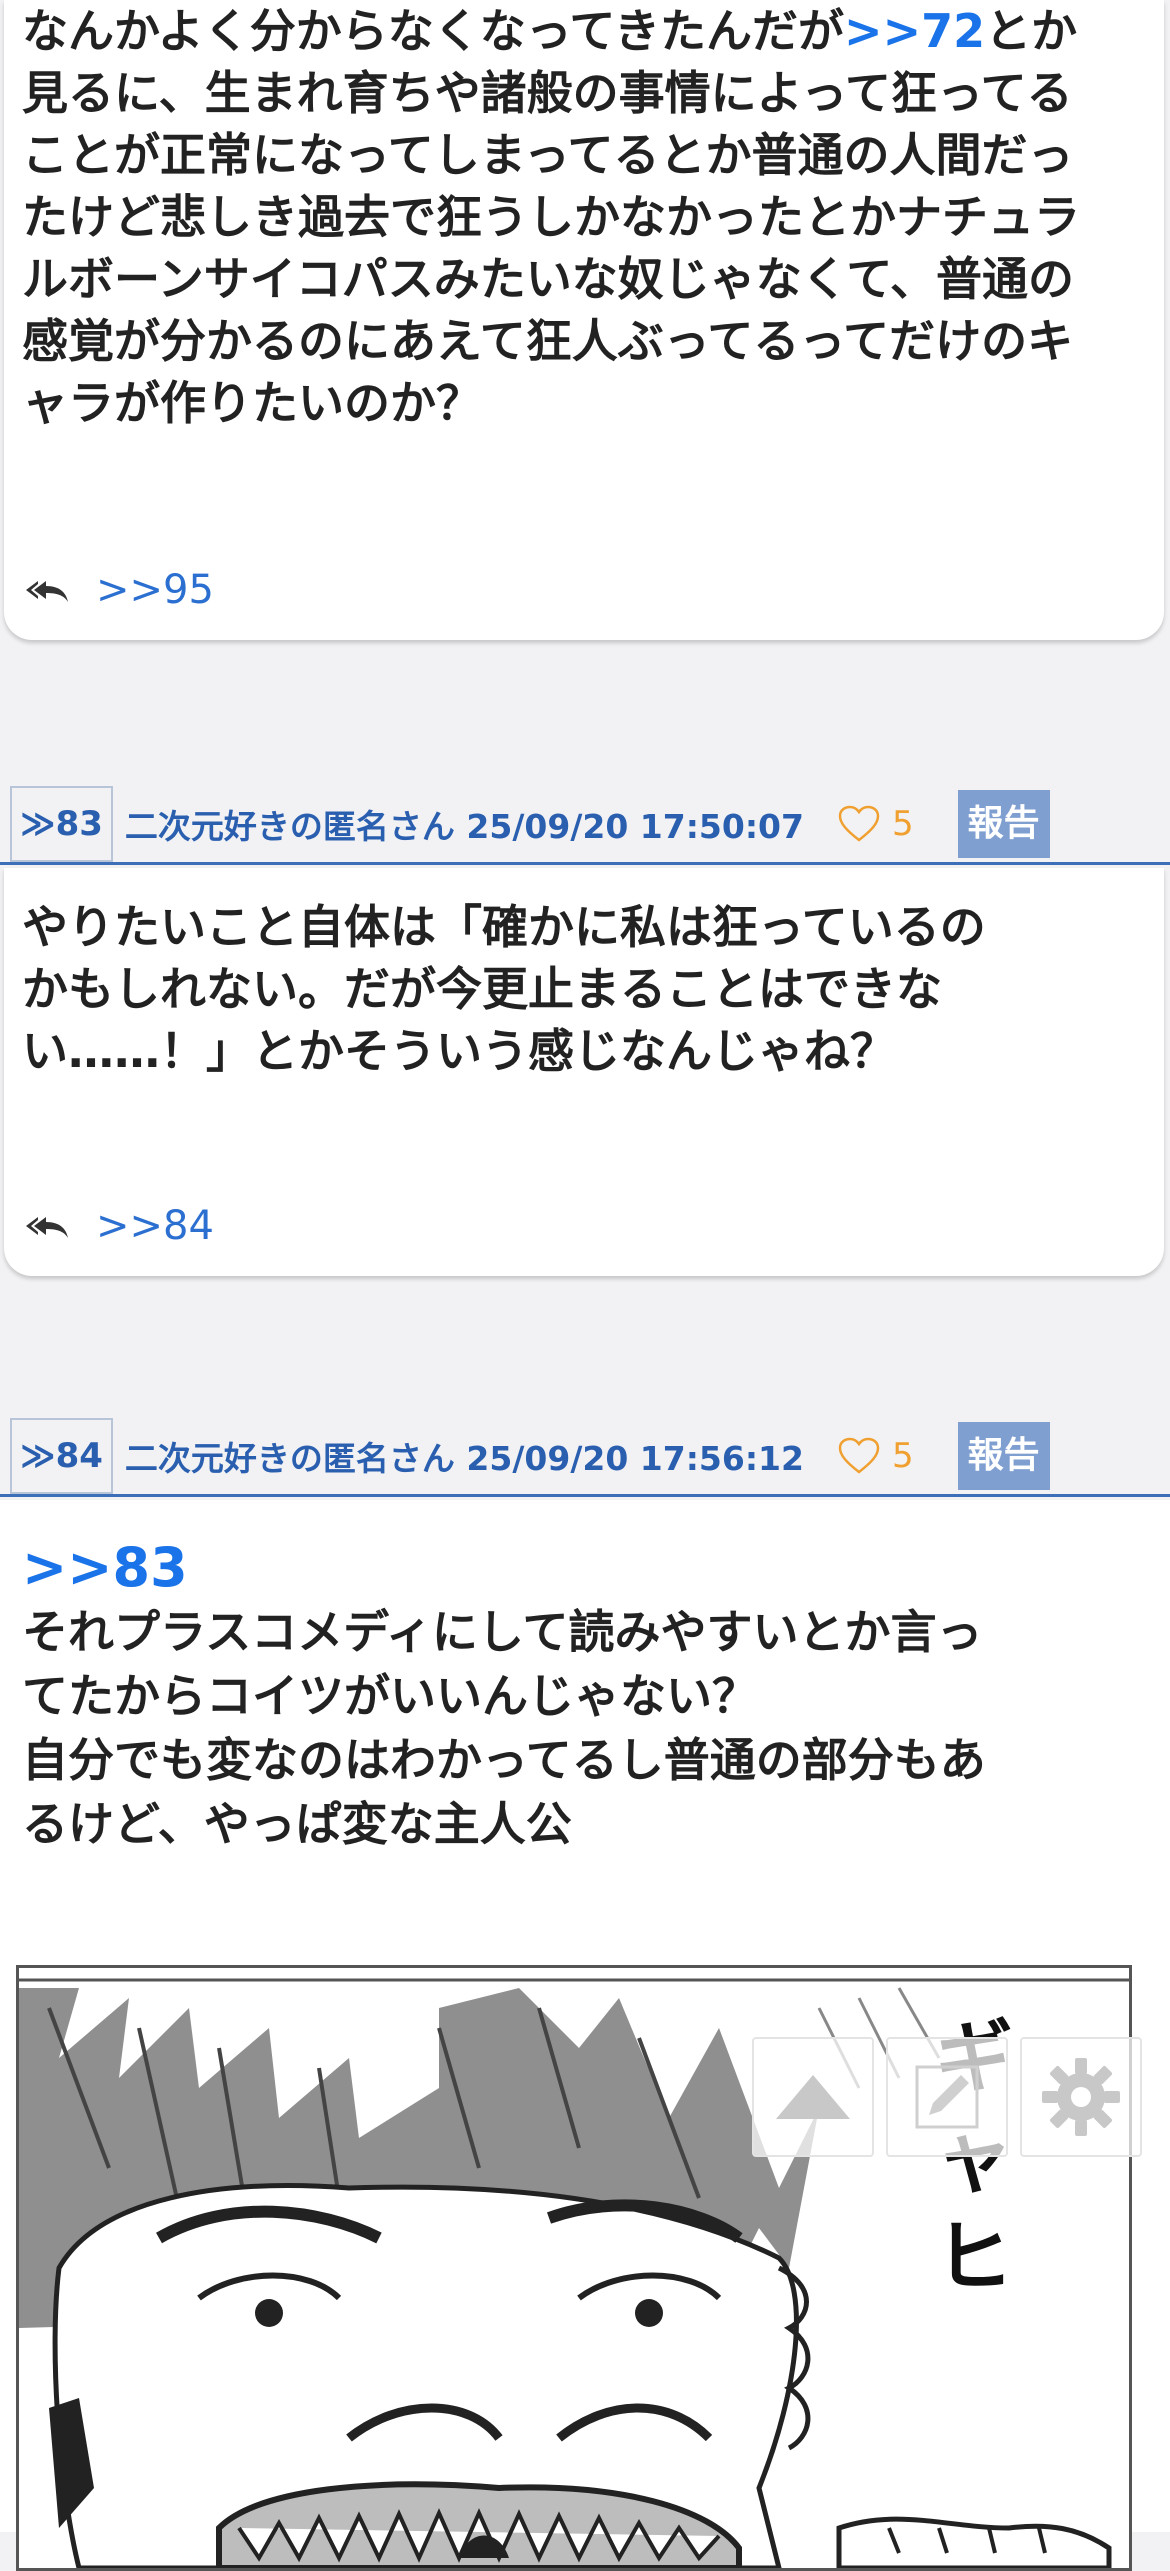 The height and width of the screenshot is (2571, 1170). I want to click on gear-icon, so click(1081, 2097).